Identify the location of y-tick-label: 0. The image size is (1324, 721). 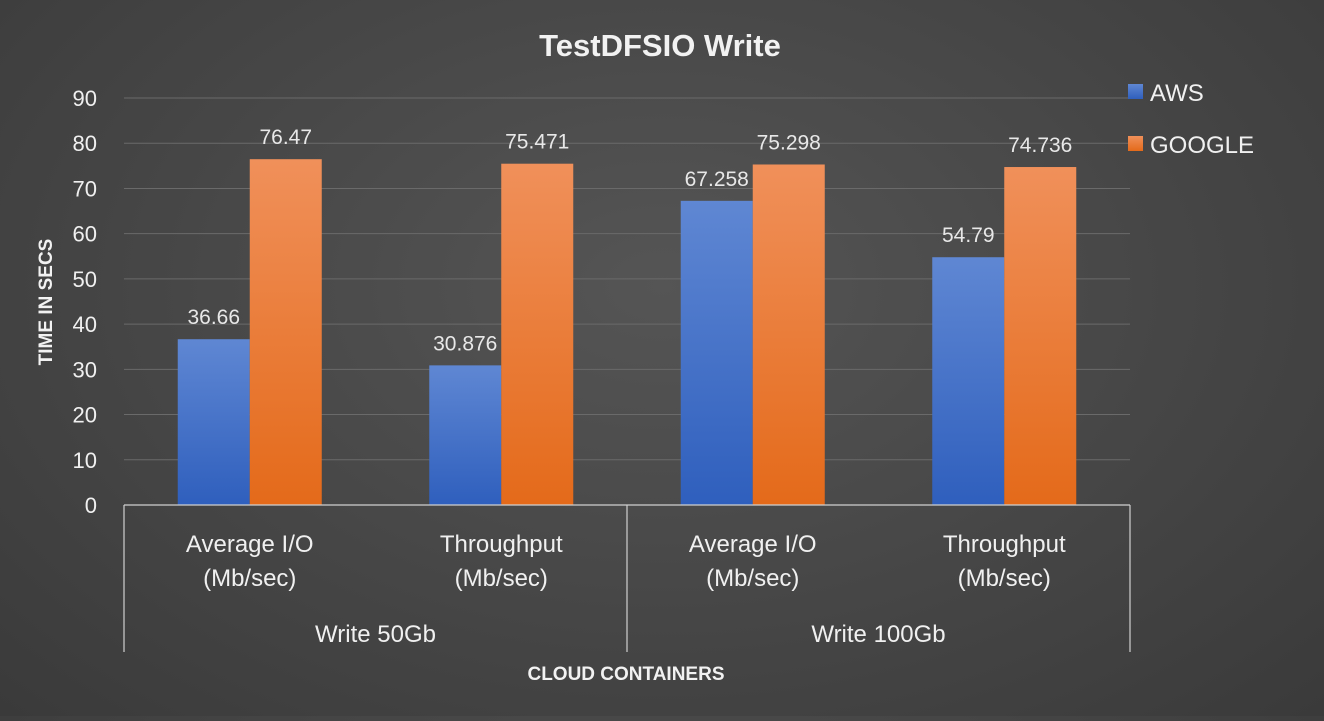
(91, 505).